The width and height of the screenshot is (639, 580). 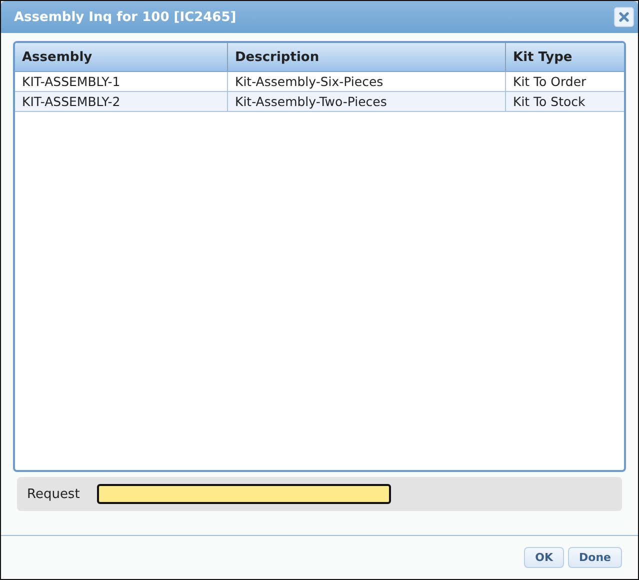 What do you see at coordinates (595, 557) in the screenshot?
I see `dialog-button: Done` at bounding box center [595, 557].